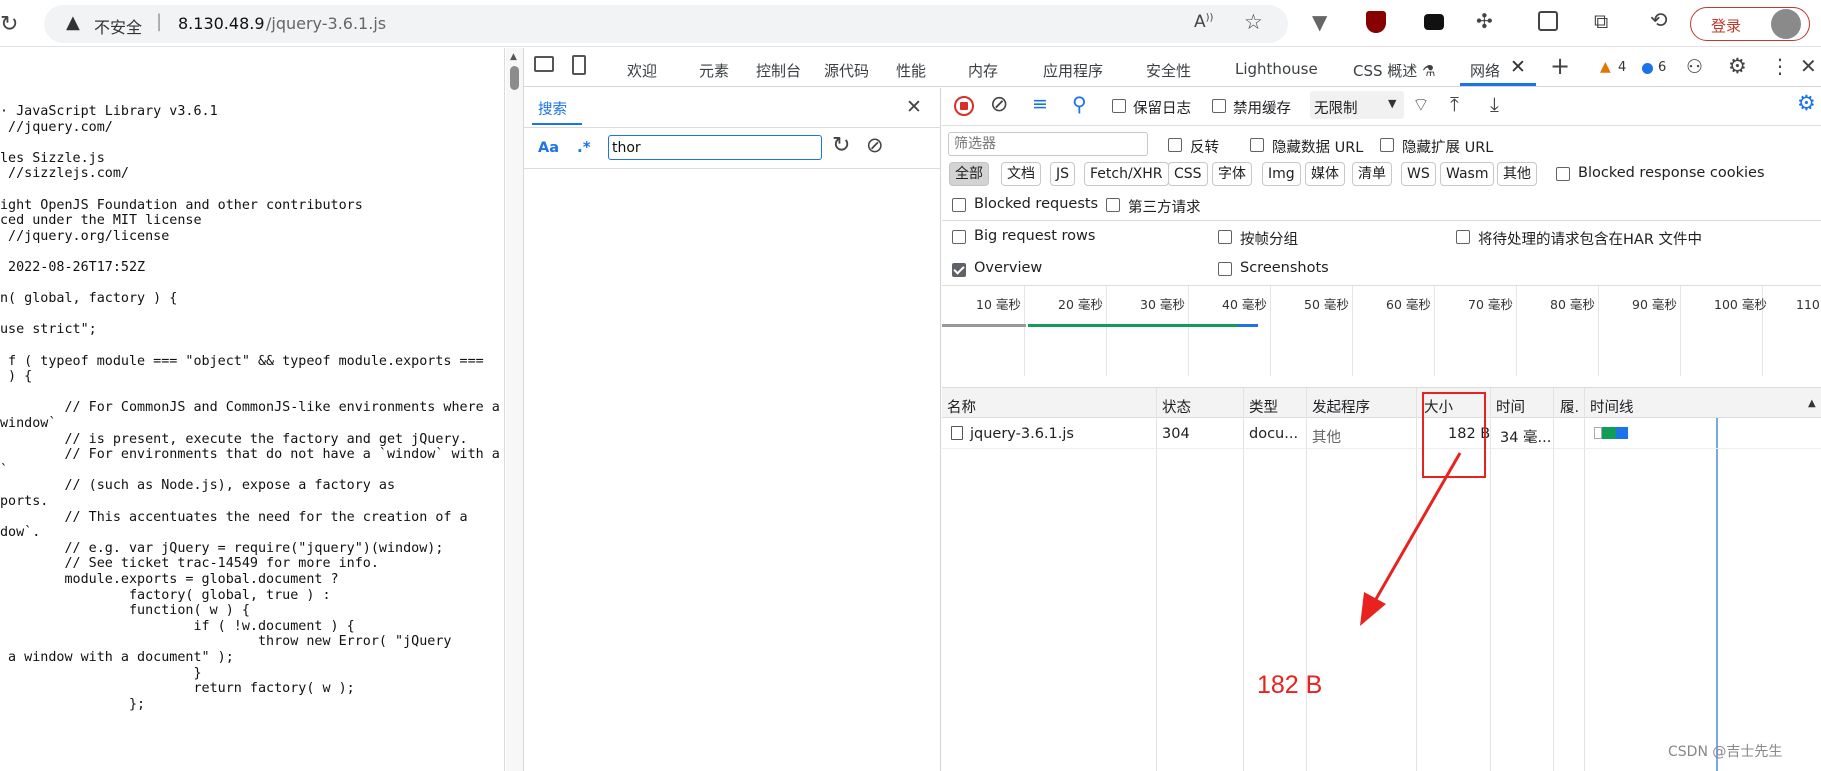 Image resolution: width=1821 pixels, height=771 pixels. What do you see at coordinates (9, 24) in the screenshot?
I see `reload-icon: ↻` at bounding box center [9, 24].